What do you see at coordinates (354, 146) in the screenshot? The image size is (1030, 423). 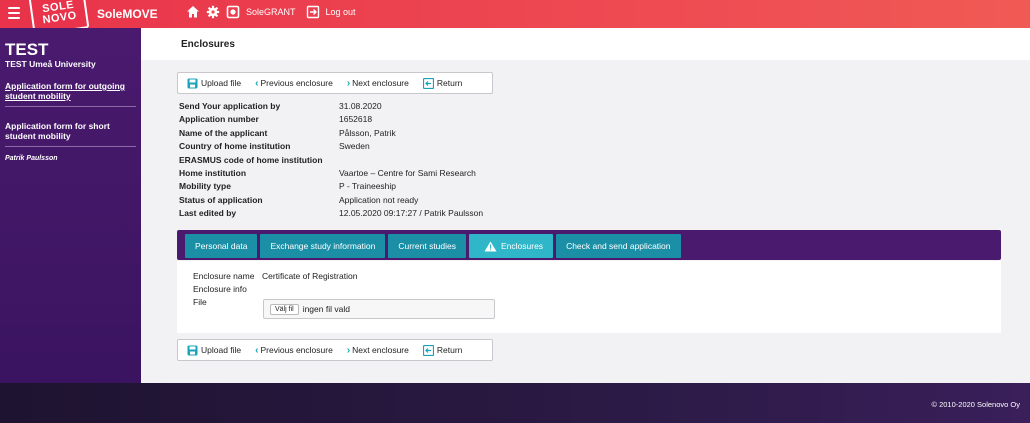 I see `info-value: Sweden` at bounding box center [354, 146].